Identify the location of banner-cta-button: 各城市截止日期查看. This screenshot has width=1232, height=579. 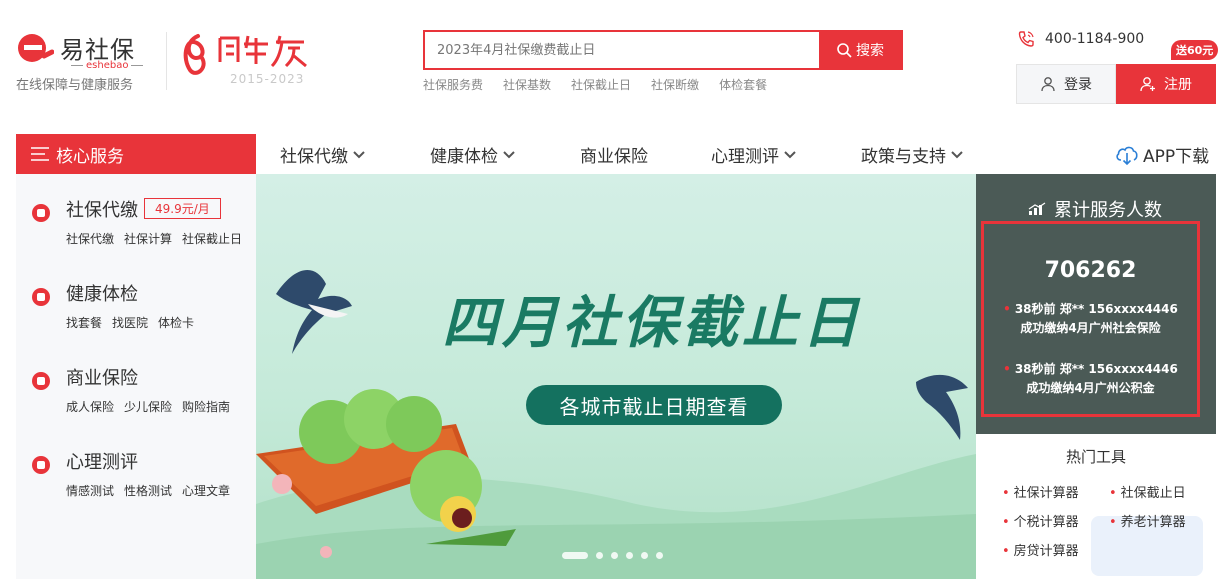
(654, 405).